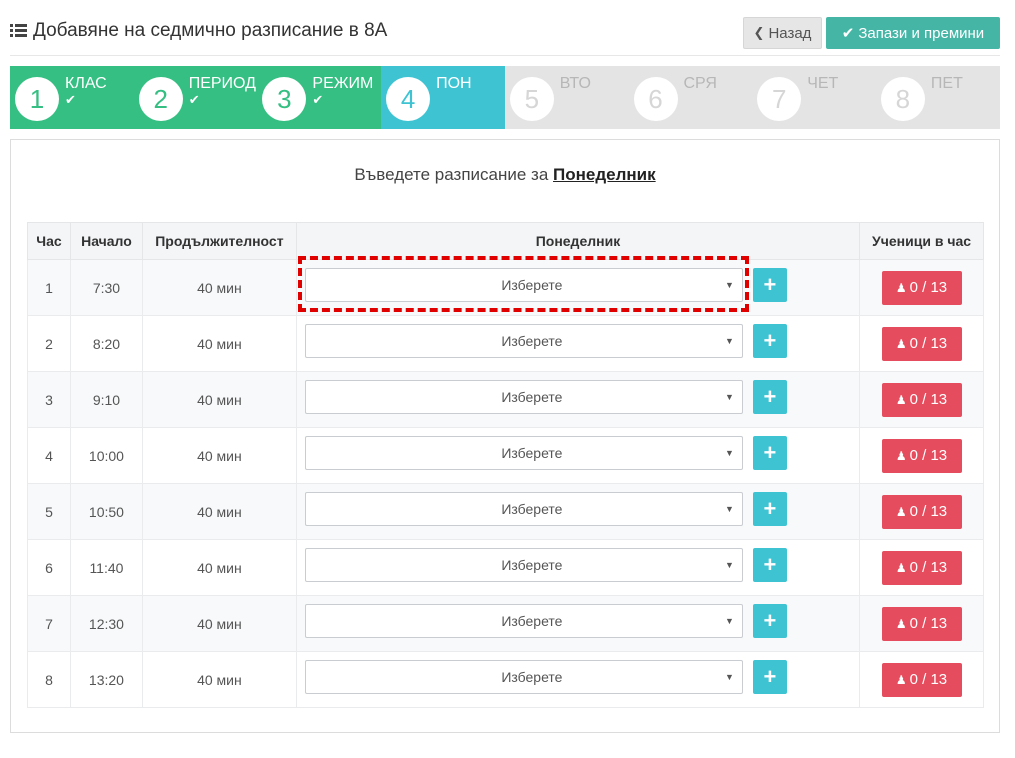 The width and height of the screenshot is (1015, 758). Describe the element at coordinates (779, 99) in the screenshot. I see `step-number: 7` at that location.